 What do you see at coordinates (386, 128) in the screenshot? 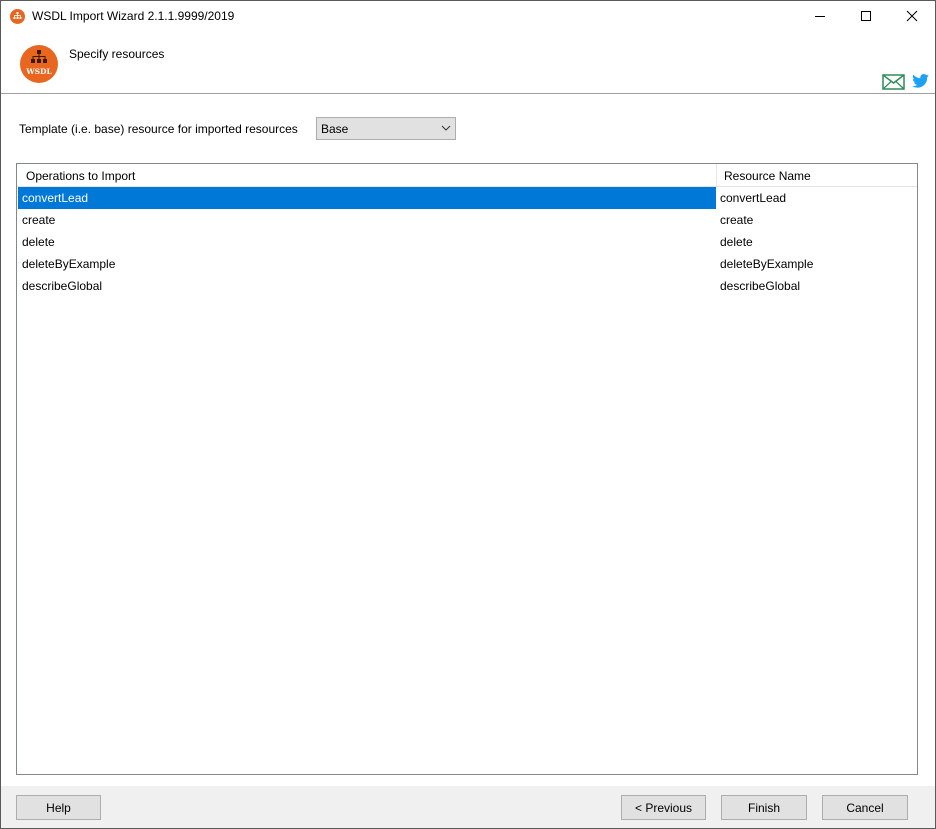
I see `template-select: Base` at bounding box center [386, 128].